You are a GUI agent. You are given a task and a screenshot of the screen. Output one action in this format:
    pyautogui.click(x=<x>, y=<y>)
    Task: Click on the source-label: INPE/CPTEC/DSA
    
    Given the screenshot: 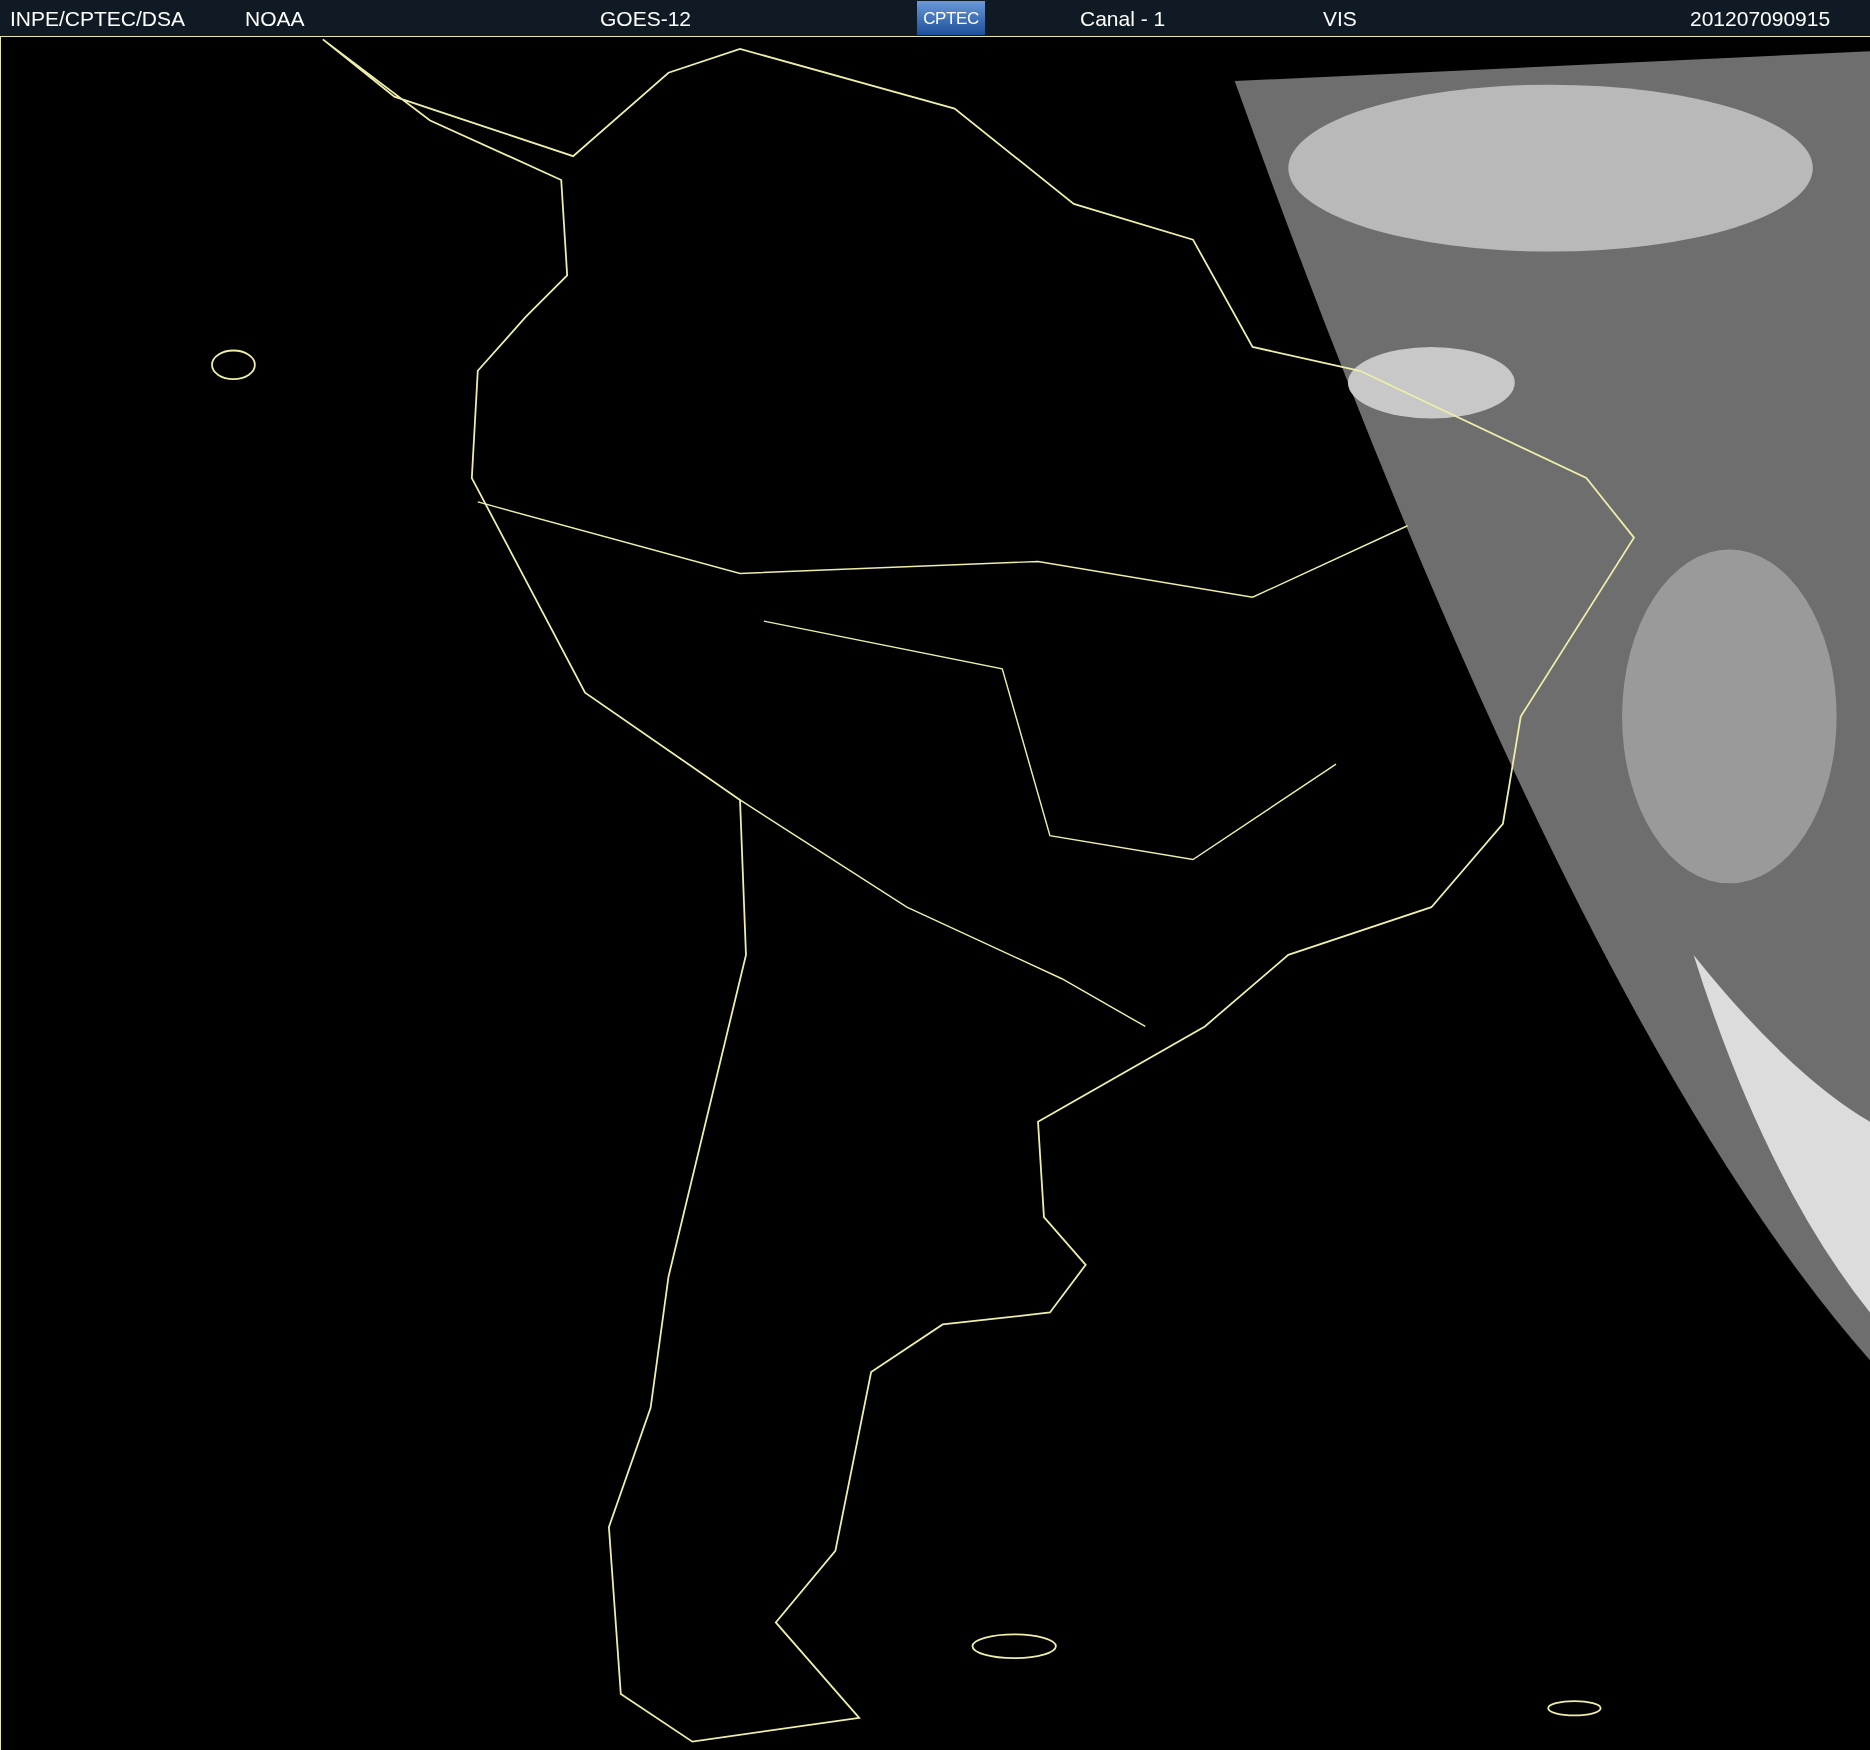 What is the action you would take?
    pyautogui.click(x=98, y=18)
    